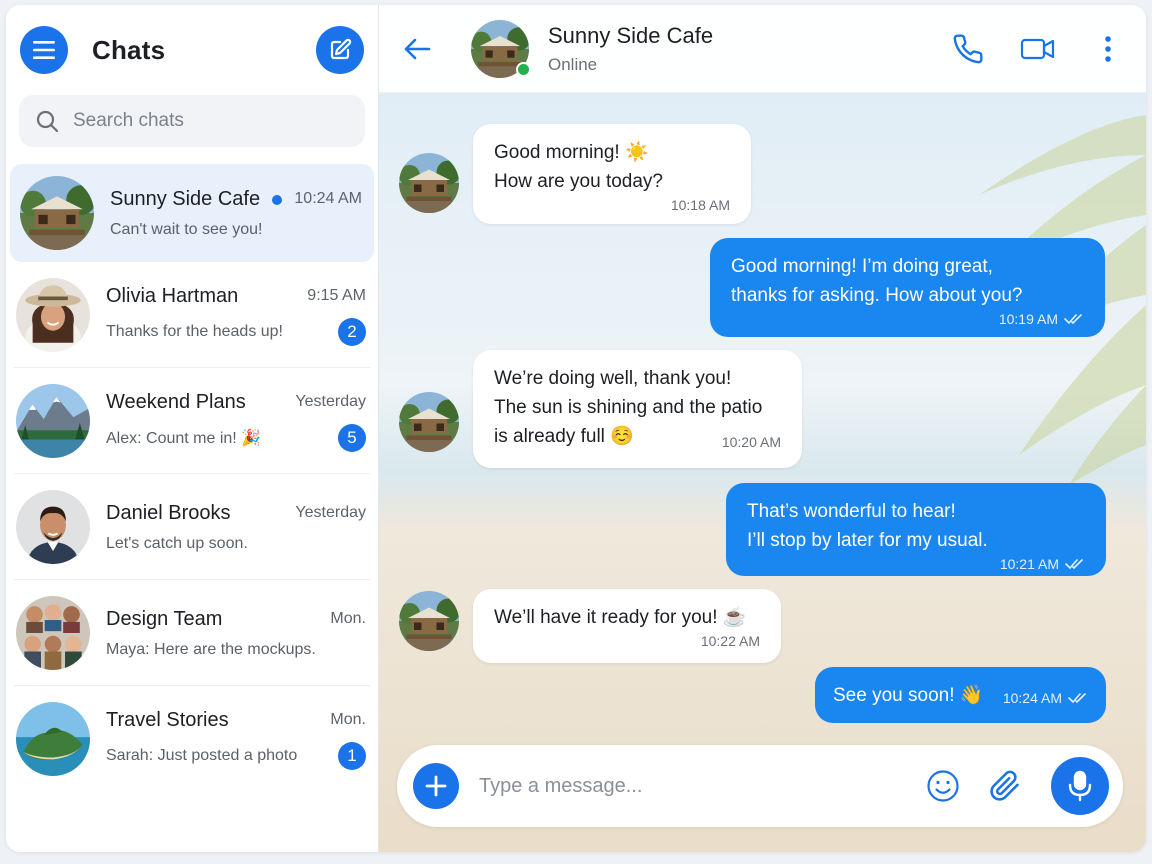 This screenshot has height=864, width=1152. What do you see at coordinates (202, 755) in the screenshot?
I see `chat-preview: Sarah: Just posted a photo` at bounding box center [202, 755].